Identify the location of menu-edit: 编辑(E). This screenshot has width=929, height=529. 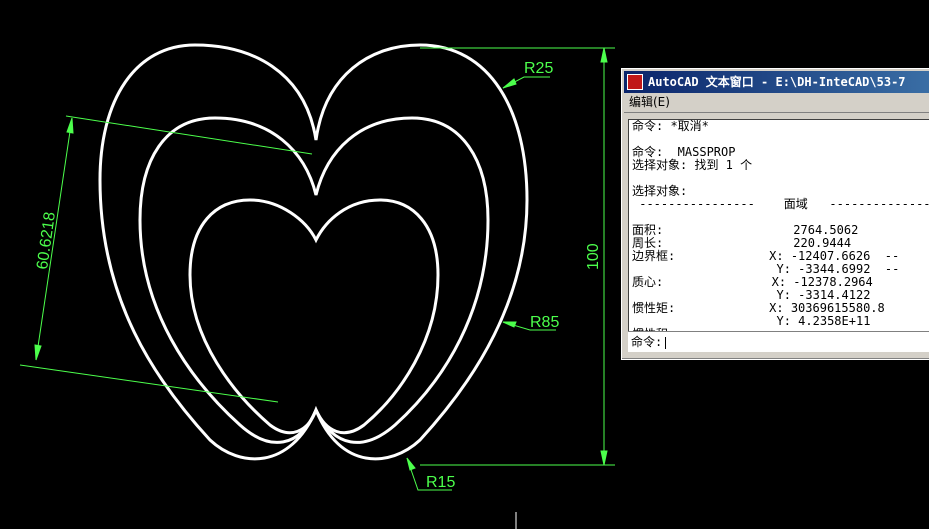
(649, 102).